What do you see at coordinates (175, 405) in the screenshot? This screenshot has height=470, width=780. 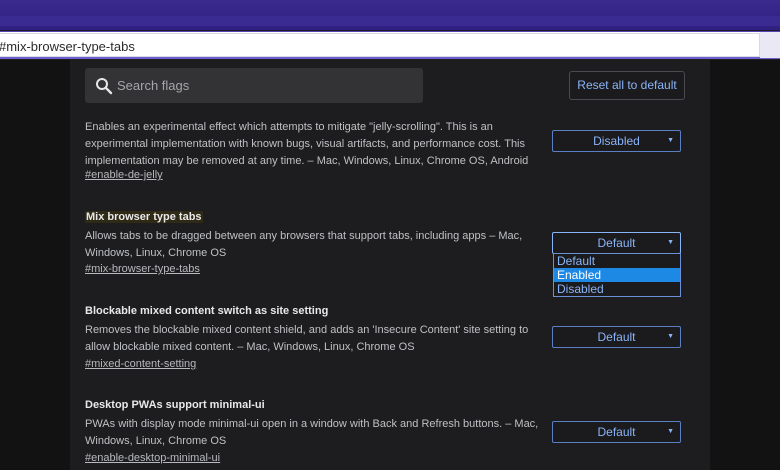 I see `flag-title-desktop-minimal-ui: Desktop PWAs support minimal-ui` at bounding box center [175, 405].